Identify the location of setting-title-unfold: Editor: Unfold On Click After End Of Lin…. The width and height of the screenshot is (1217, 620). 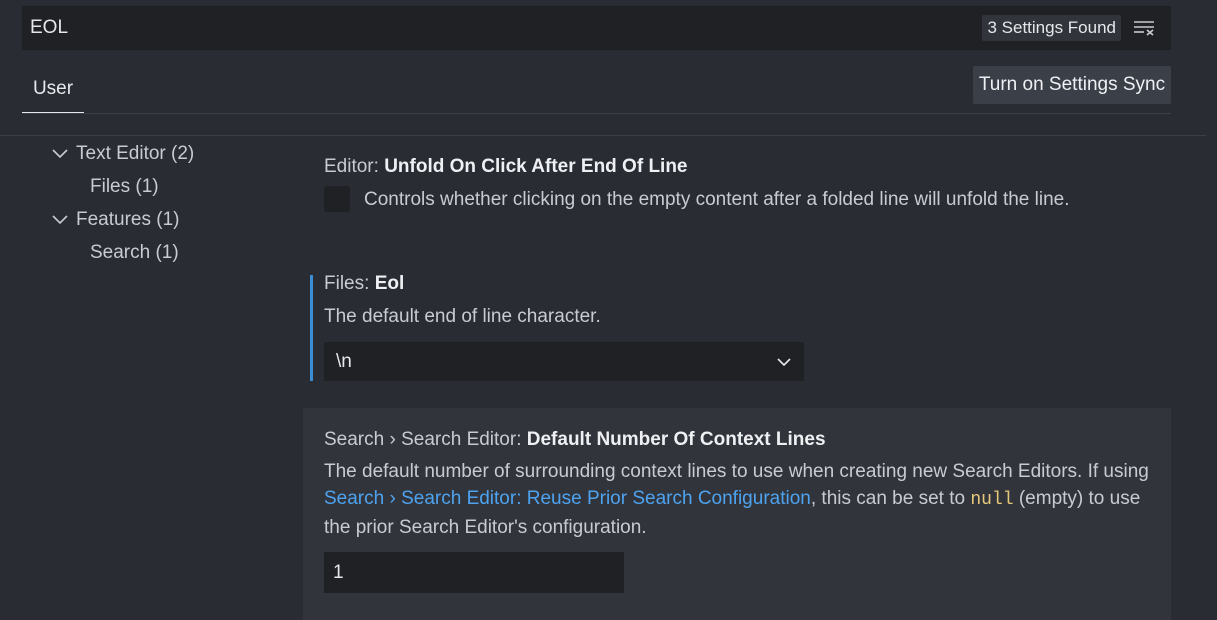
(506, 167).